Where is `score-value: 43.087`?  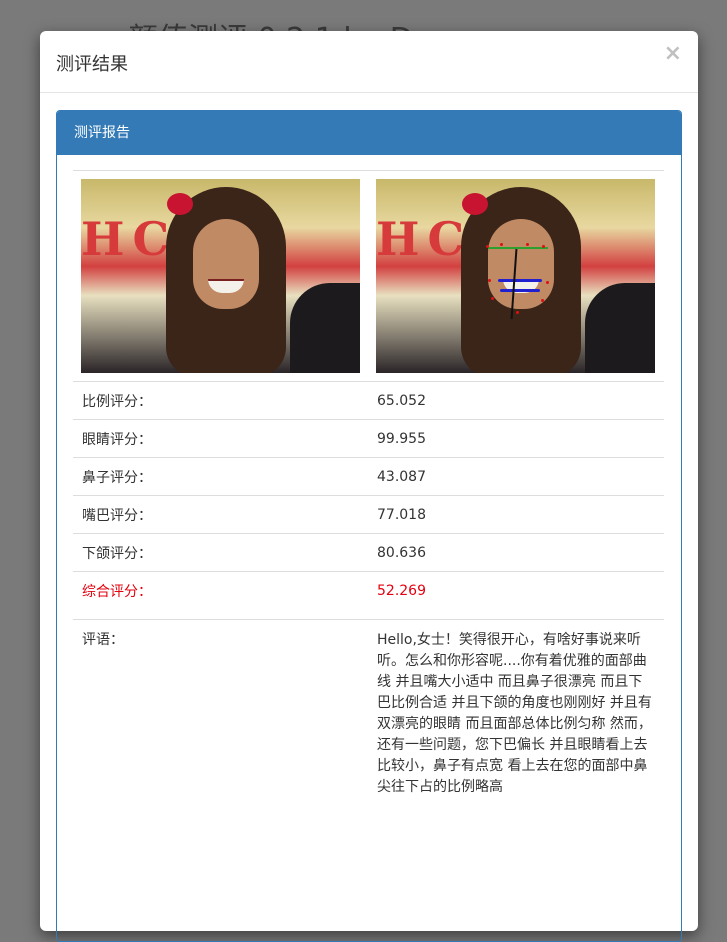 score-value: 43.087 is located at coordinates (516, 476).